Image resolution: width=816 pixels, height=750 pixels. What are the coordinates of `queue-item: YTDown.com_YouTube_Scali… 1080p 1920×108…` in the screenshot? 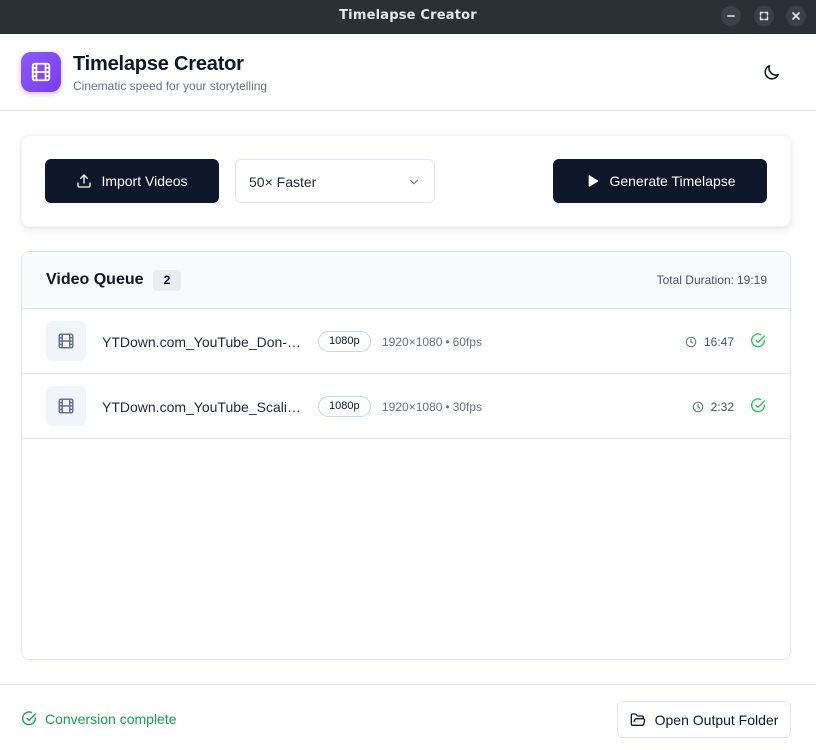 It's located at (406, 406).